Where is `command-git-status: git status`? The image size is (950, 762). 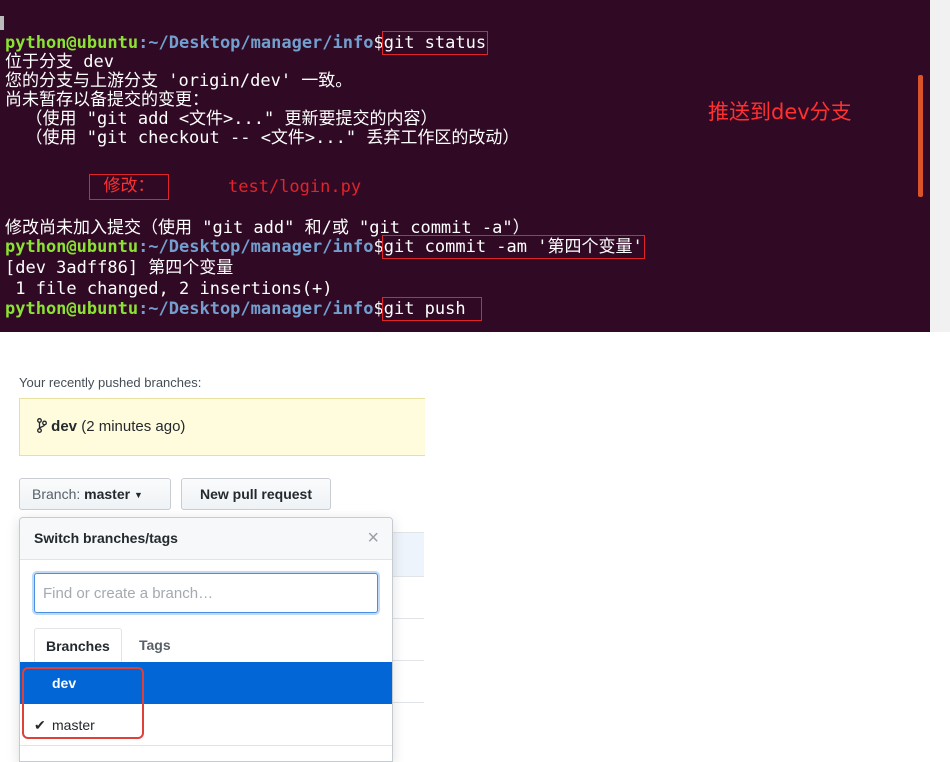 command-git-status: git status is located at coordinates (435, 43).